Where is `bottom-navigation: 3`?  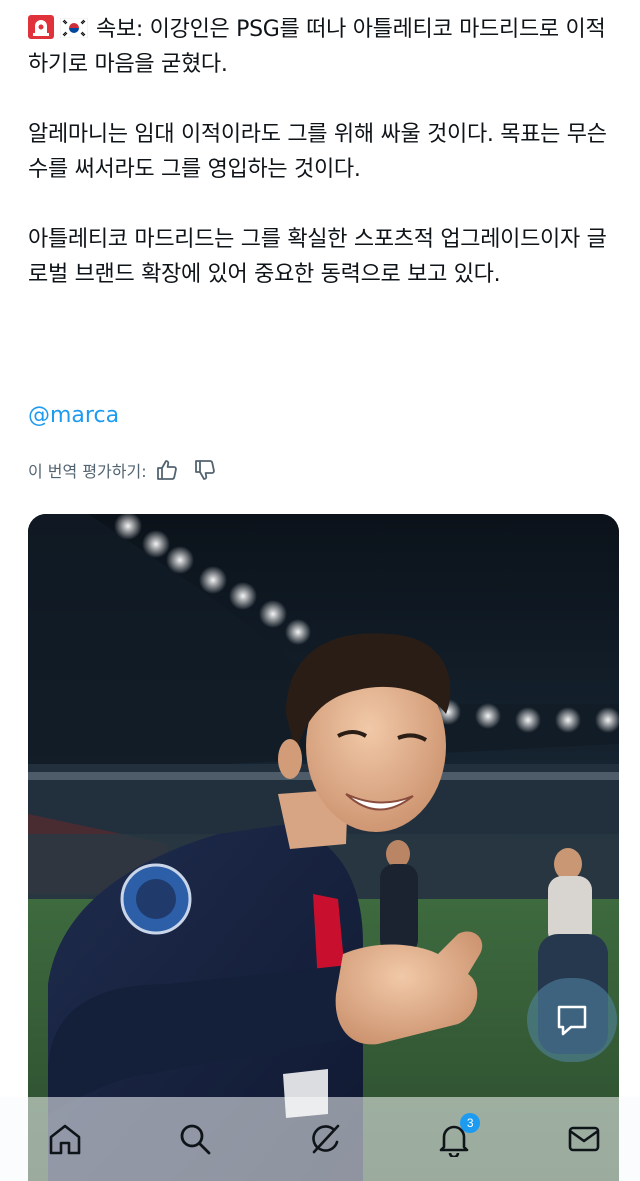 bottom-navigation: 3 is located at coordinates (320, 1139).